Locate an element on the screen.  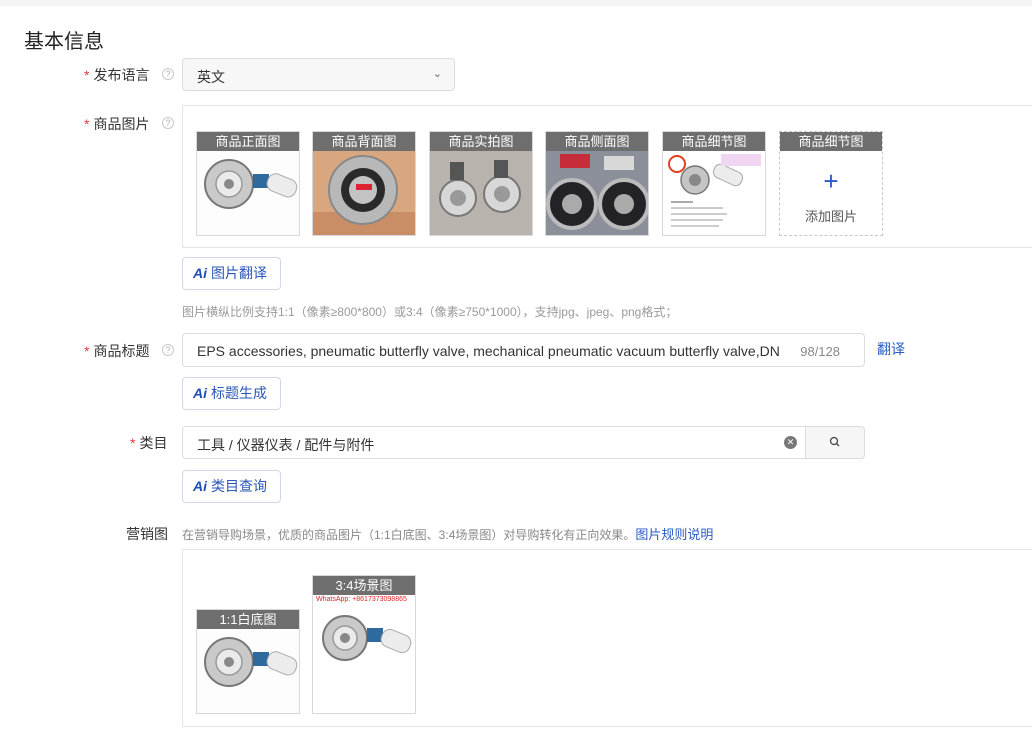
product-title-label: * 商品标题 is located at coordinates (117, 351).